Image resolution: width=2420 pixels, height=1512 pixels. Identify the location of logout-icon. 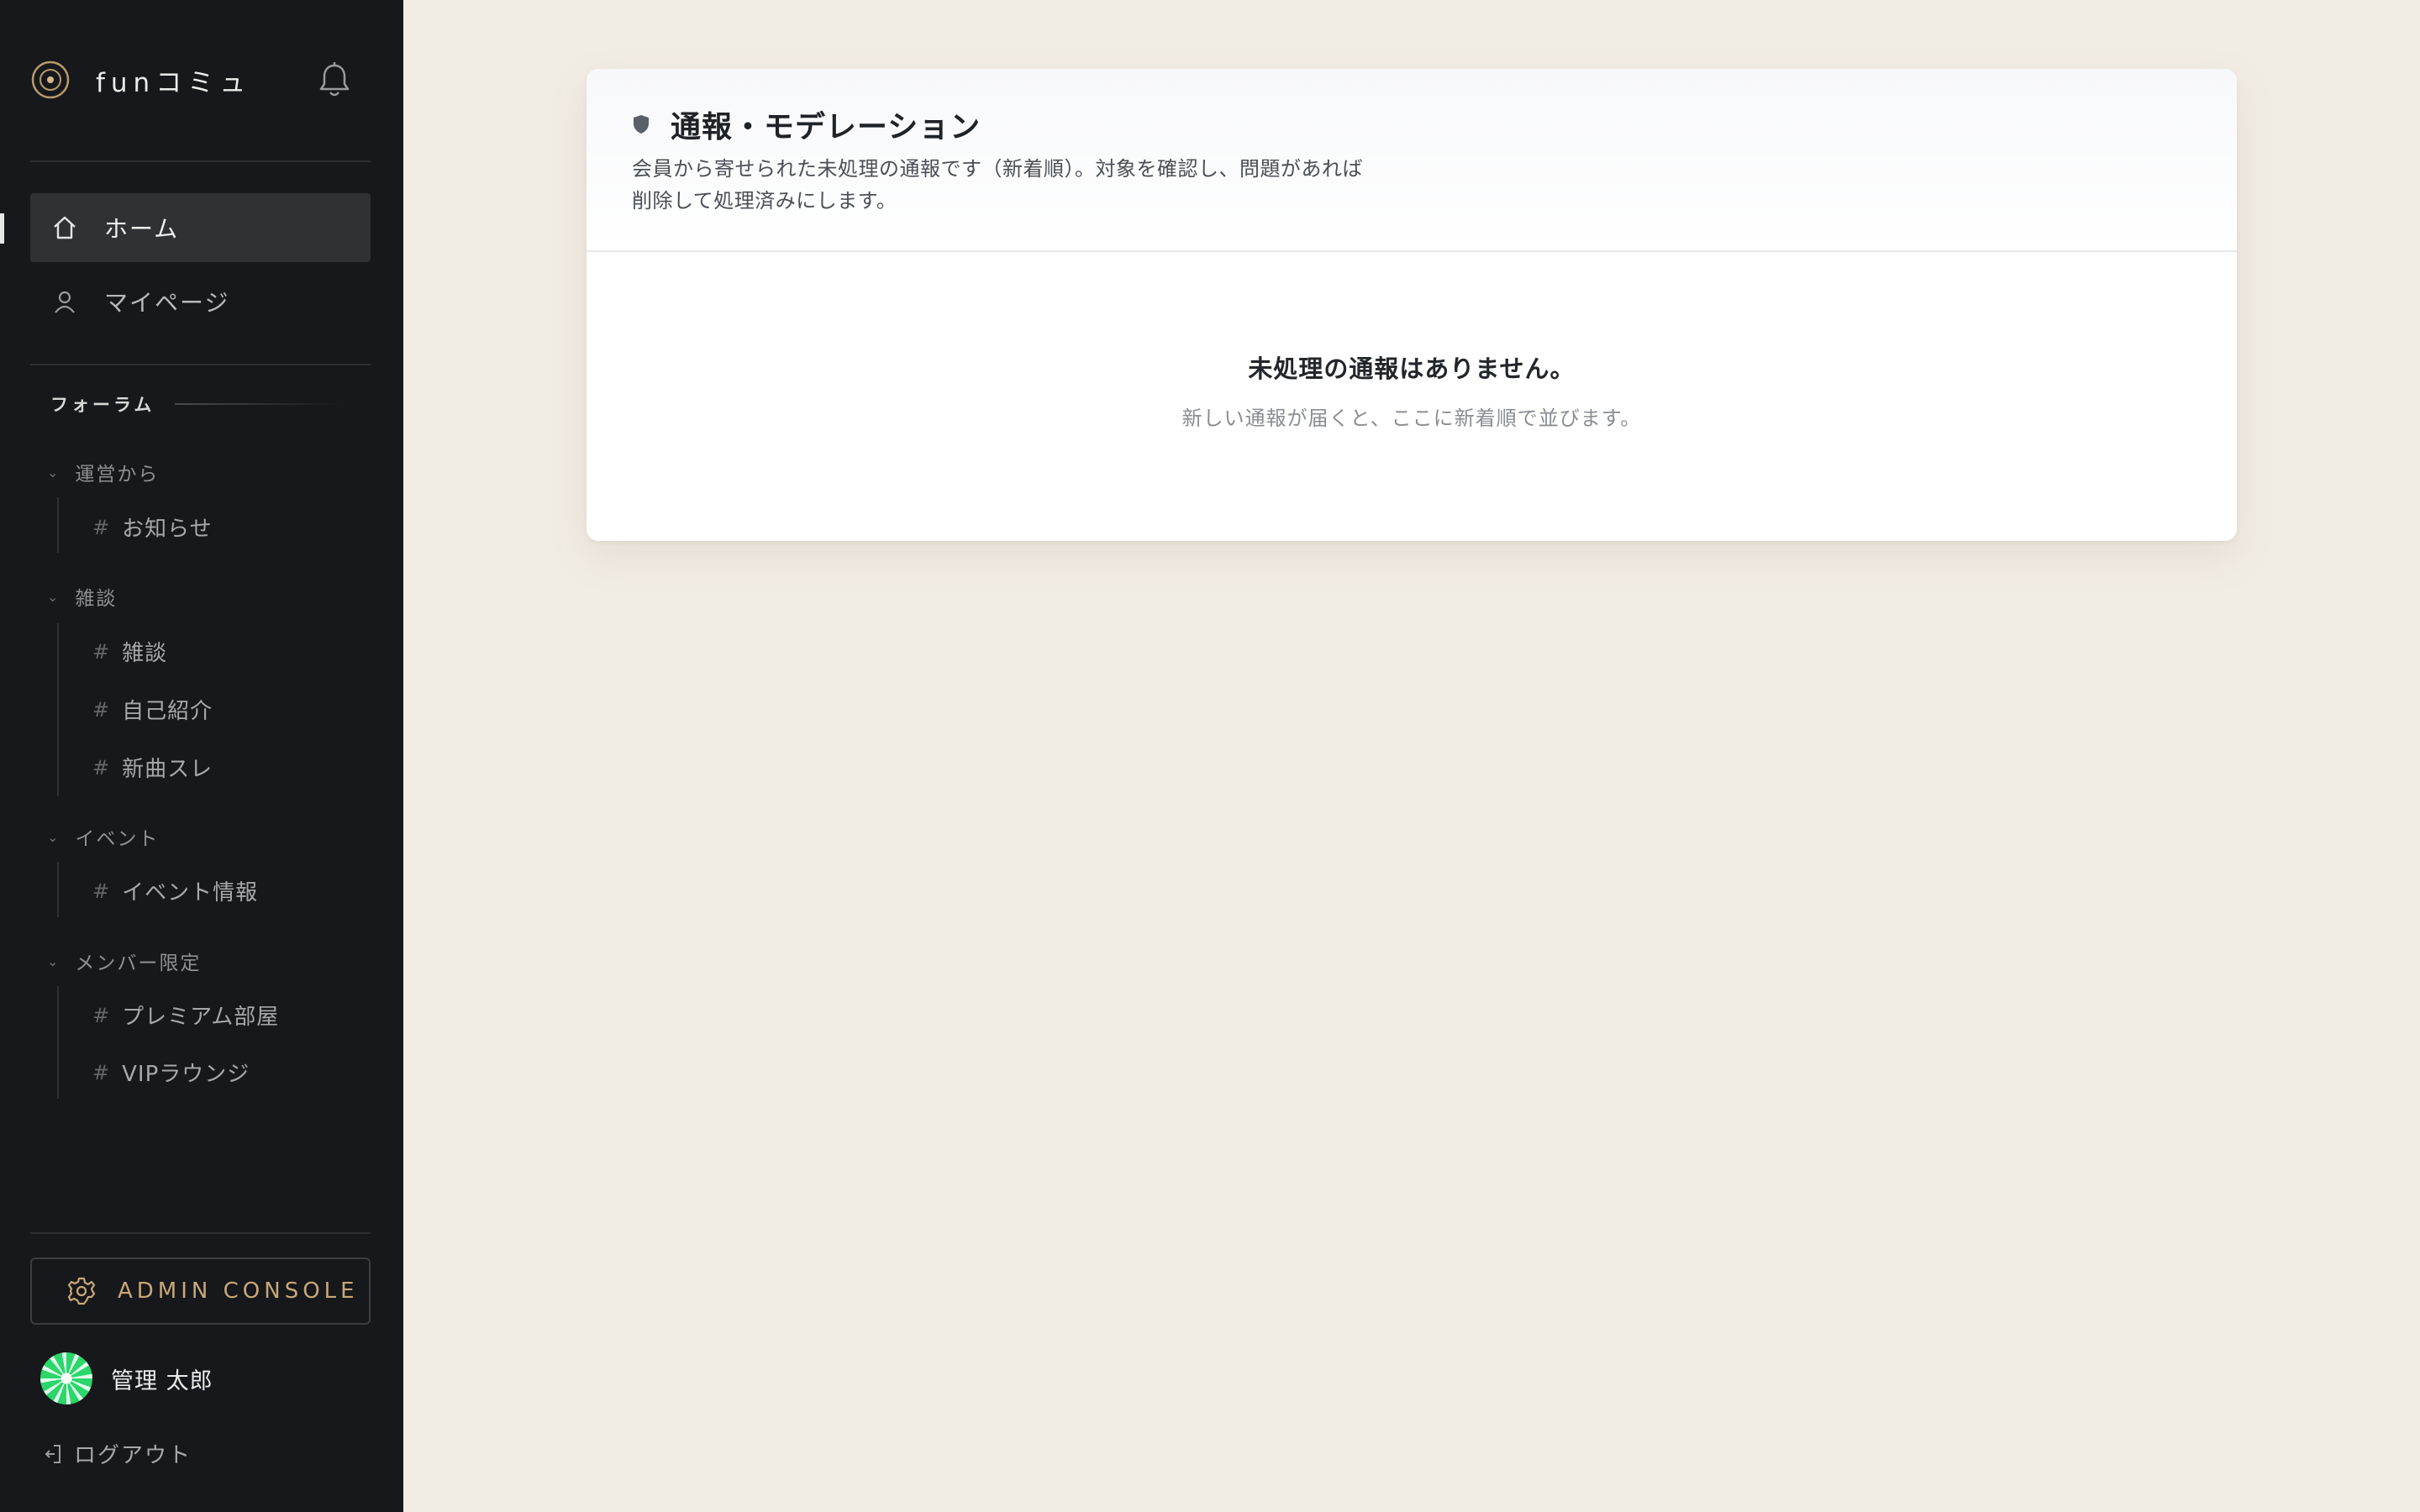
(52, 1453).